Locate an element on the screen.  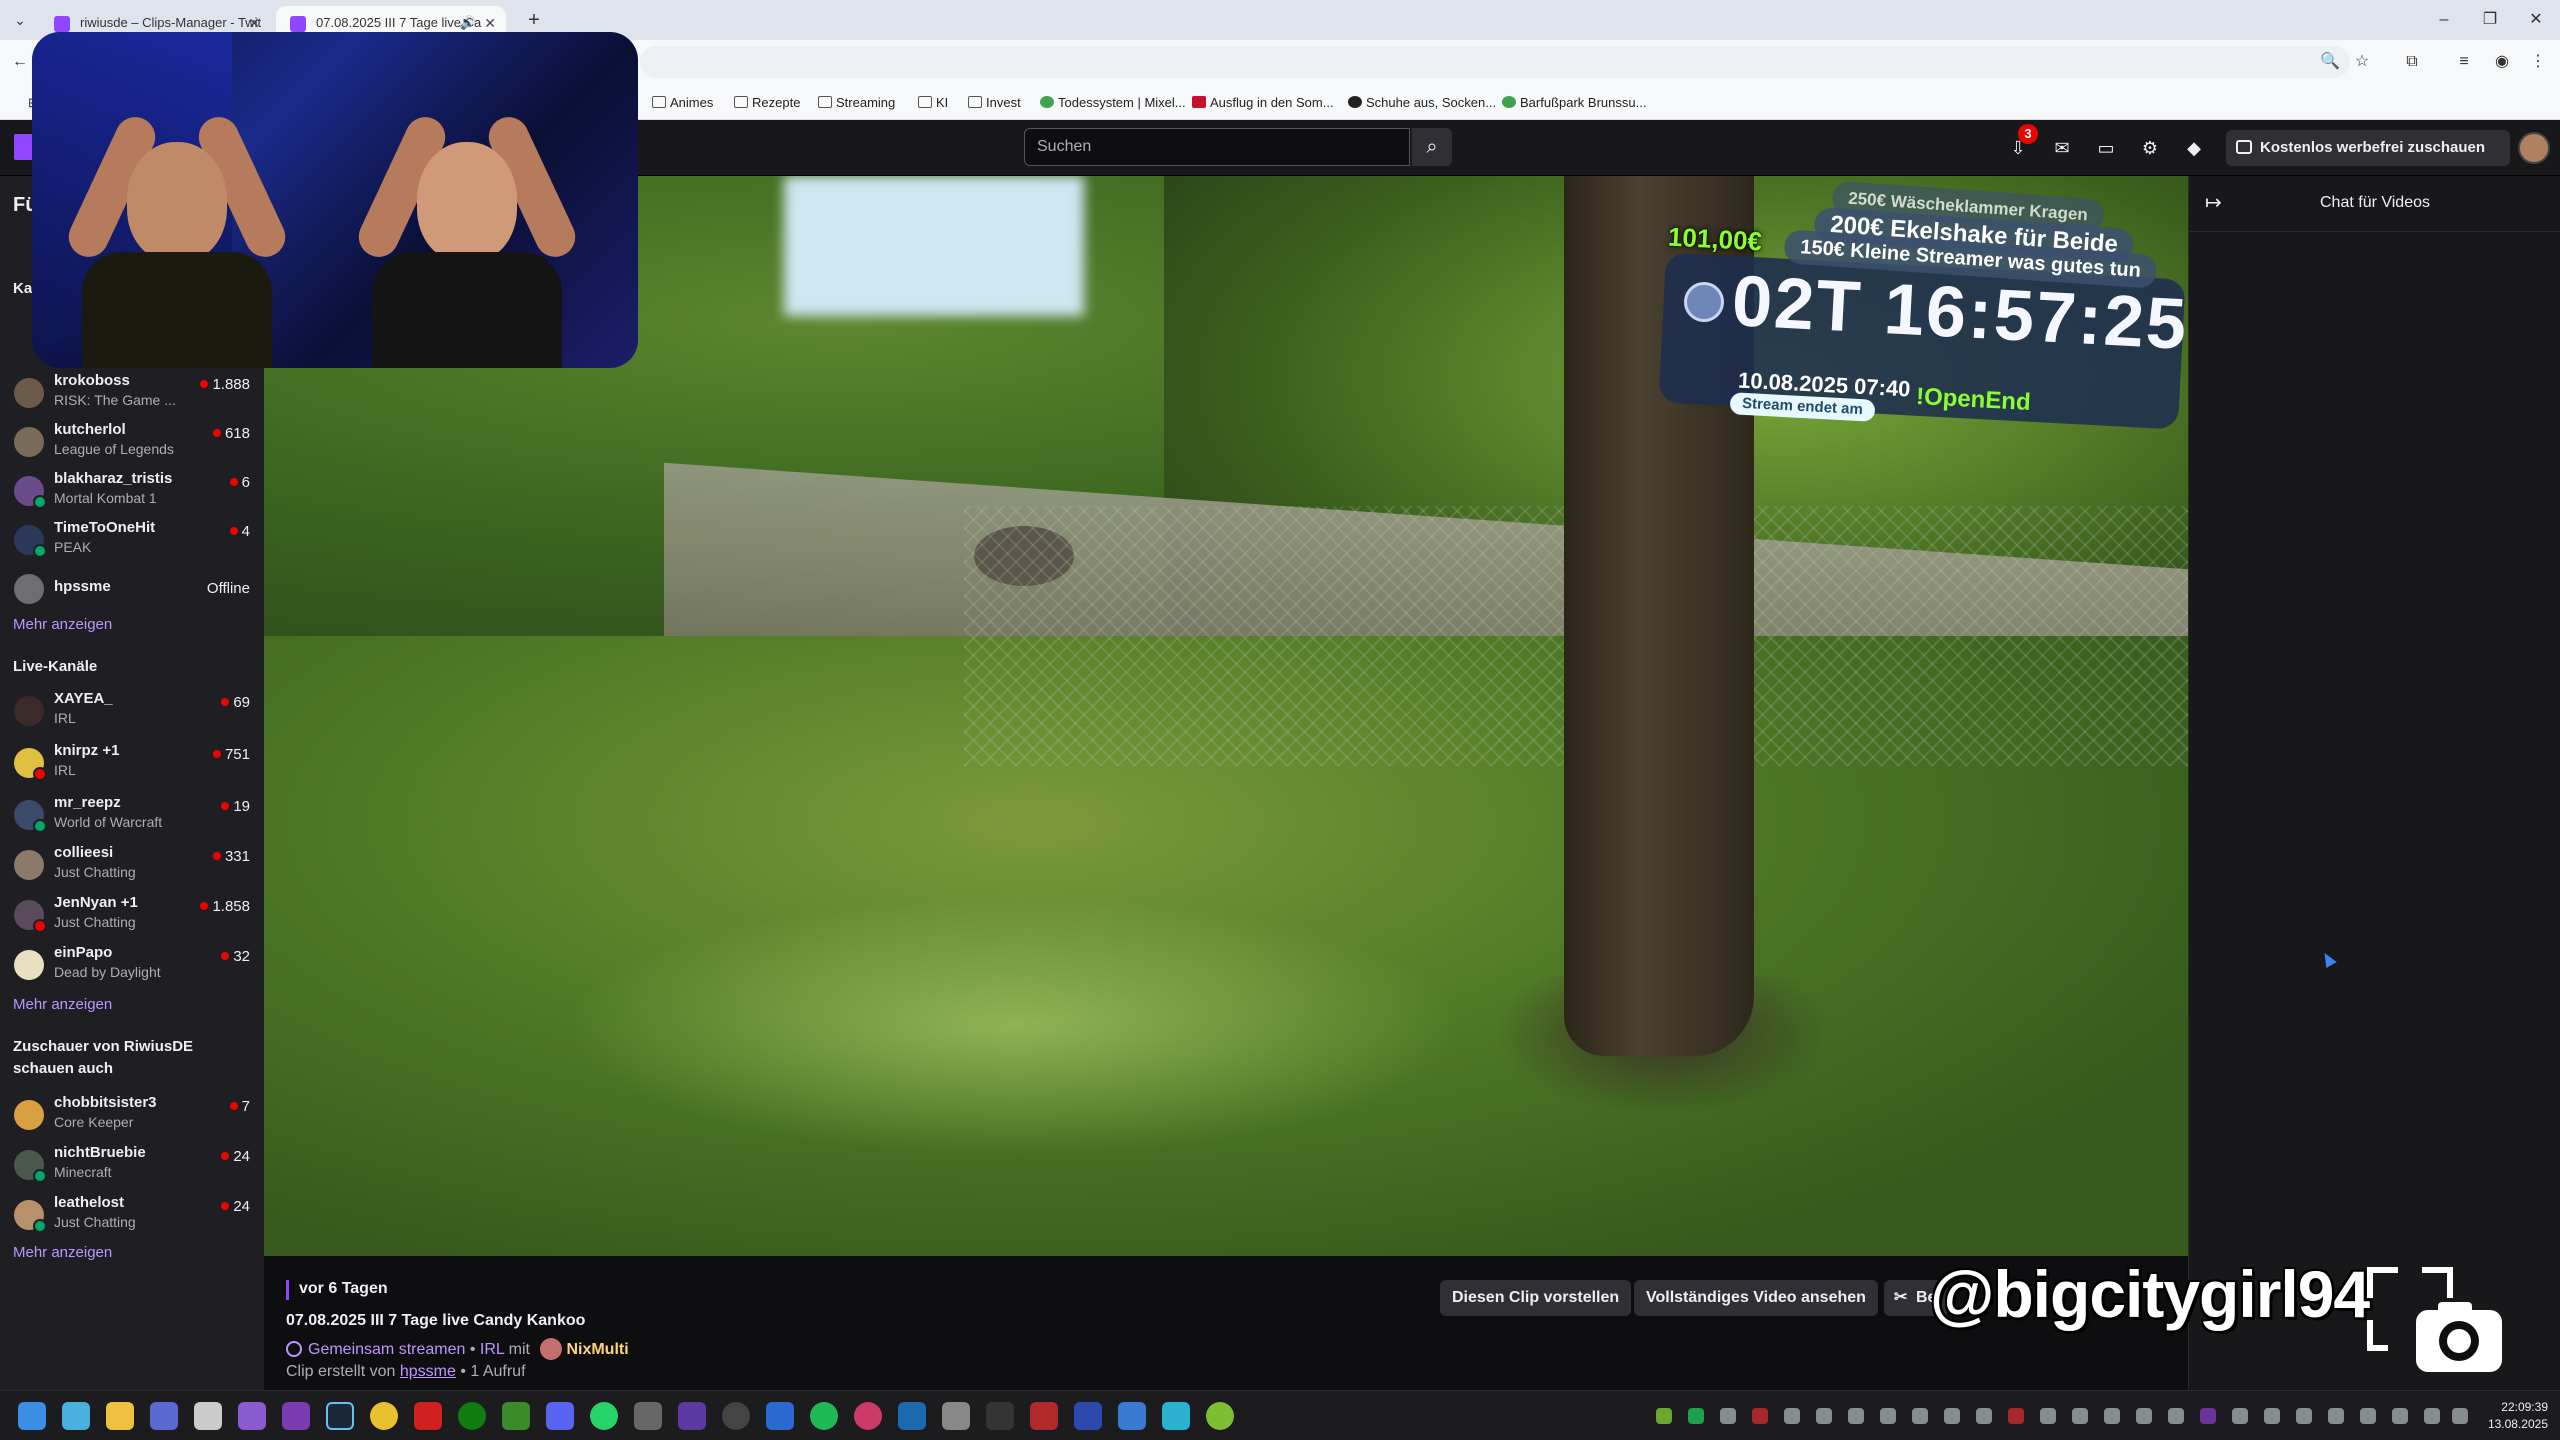
collab-stream-link: Gemeinsam streamen is located at coordinates (386, 1349).